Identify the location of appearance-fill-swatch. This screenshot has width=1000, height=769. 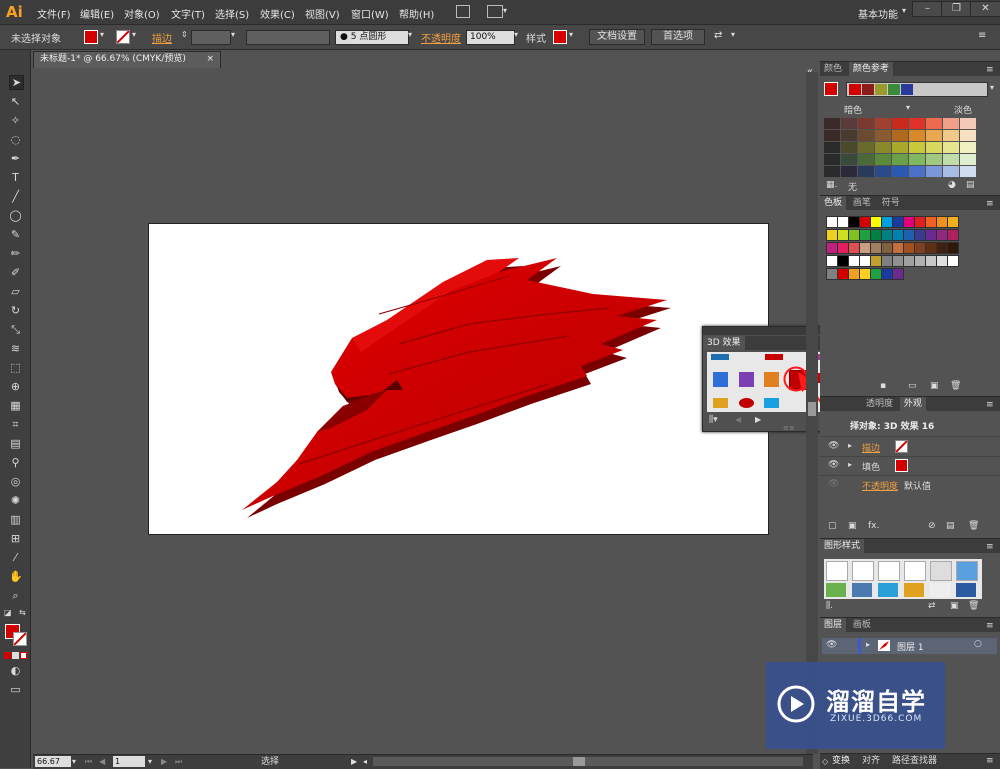
(901, 465).